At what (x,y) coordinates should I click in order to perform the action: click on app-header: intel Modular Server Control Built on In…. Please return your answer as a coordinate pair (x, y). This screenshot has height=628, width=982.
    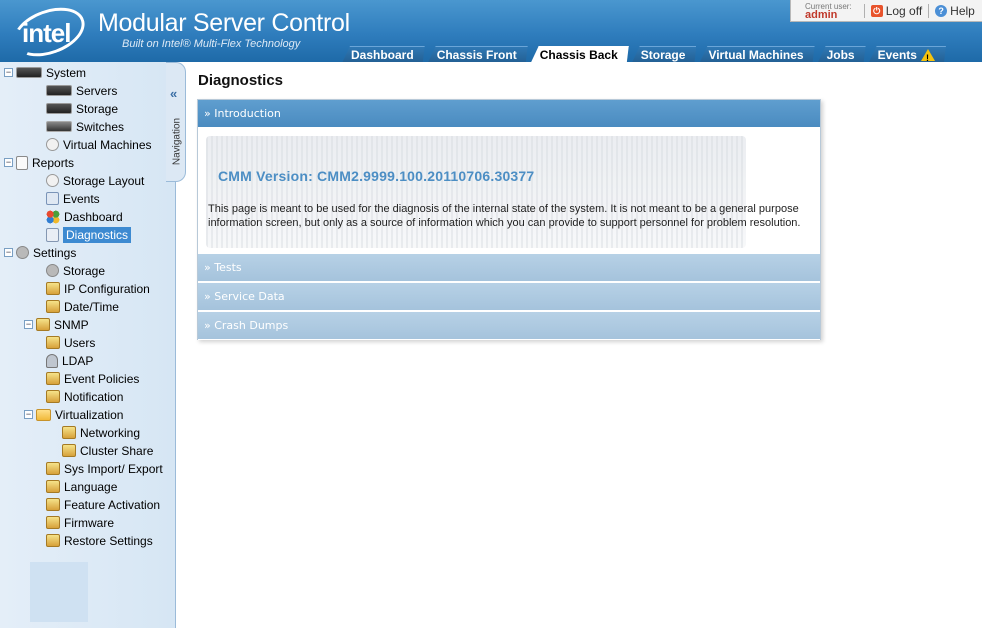
    Looking at the image, I should click on (491, 31).